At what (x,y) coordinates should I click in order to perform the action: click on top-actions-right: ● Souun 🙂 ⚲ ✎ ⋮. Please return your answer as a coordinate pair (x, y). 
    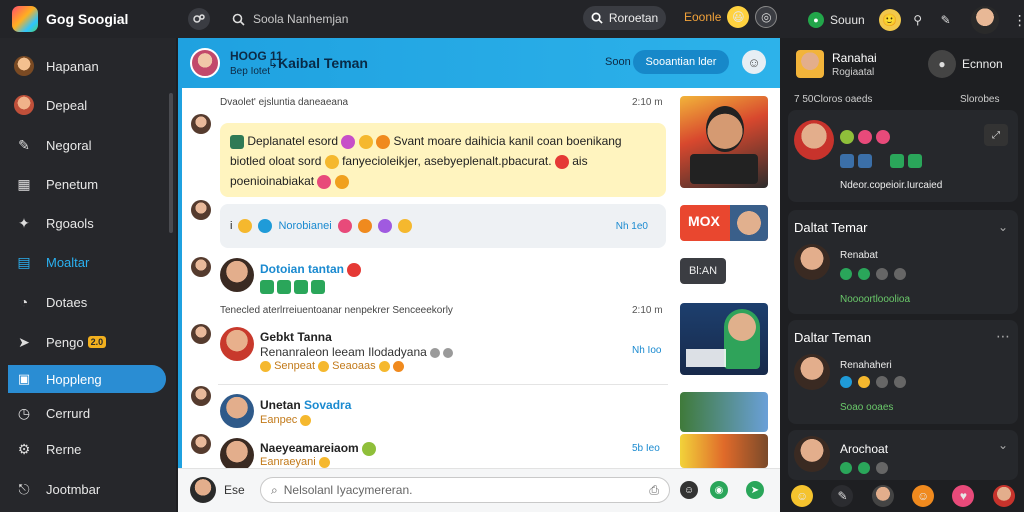
    Looking at the image, I should click on (916, 20).